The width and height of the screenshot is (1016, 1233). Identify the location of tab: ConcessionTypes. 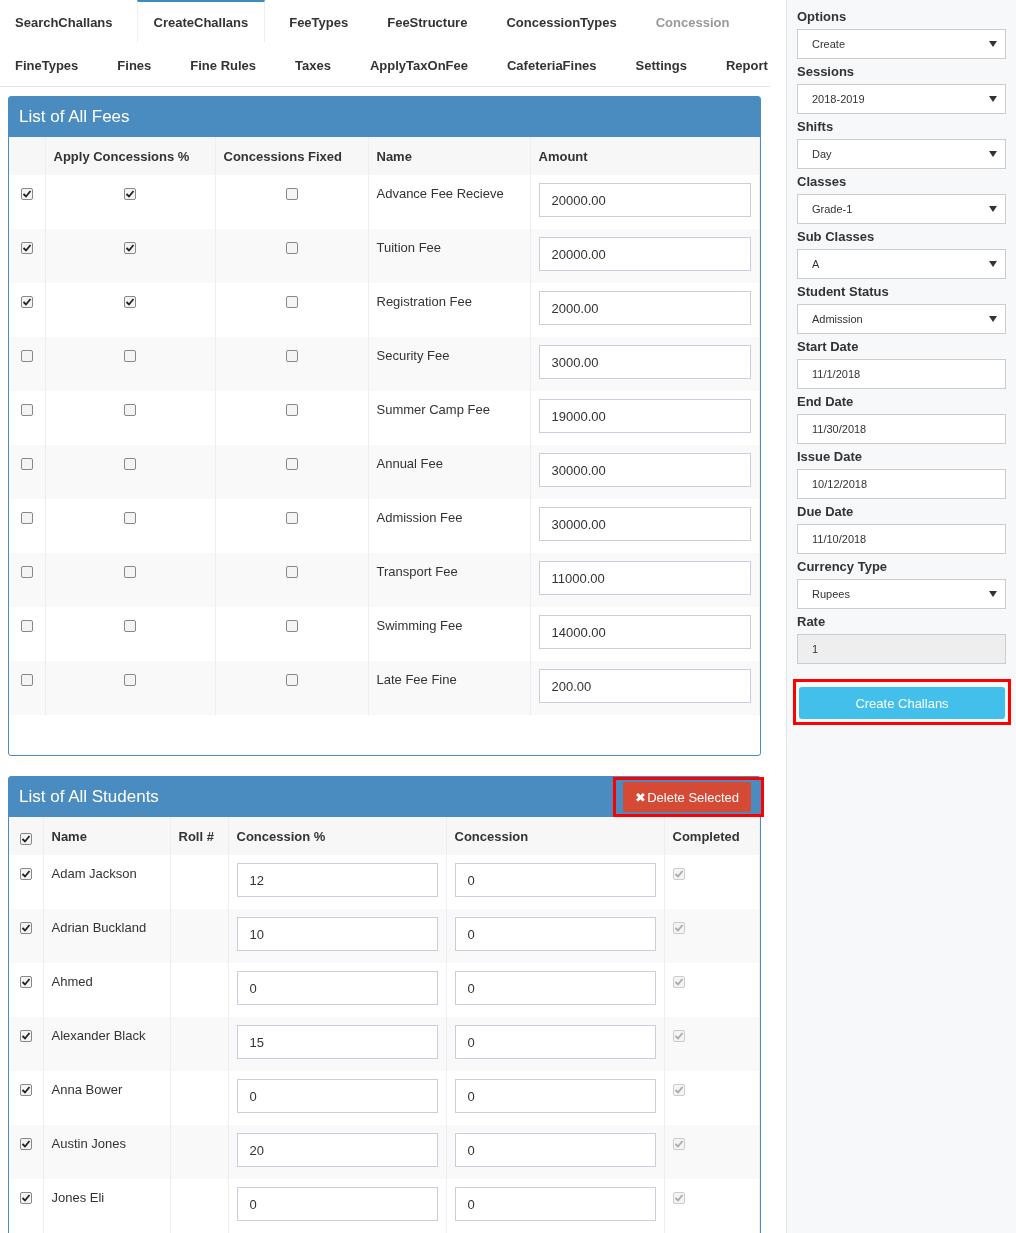
(561, 21).